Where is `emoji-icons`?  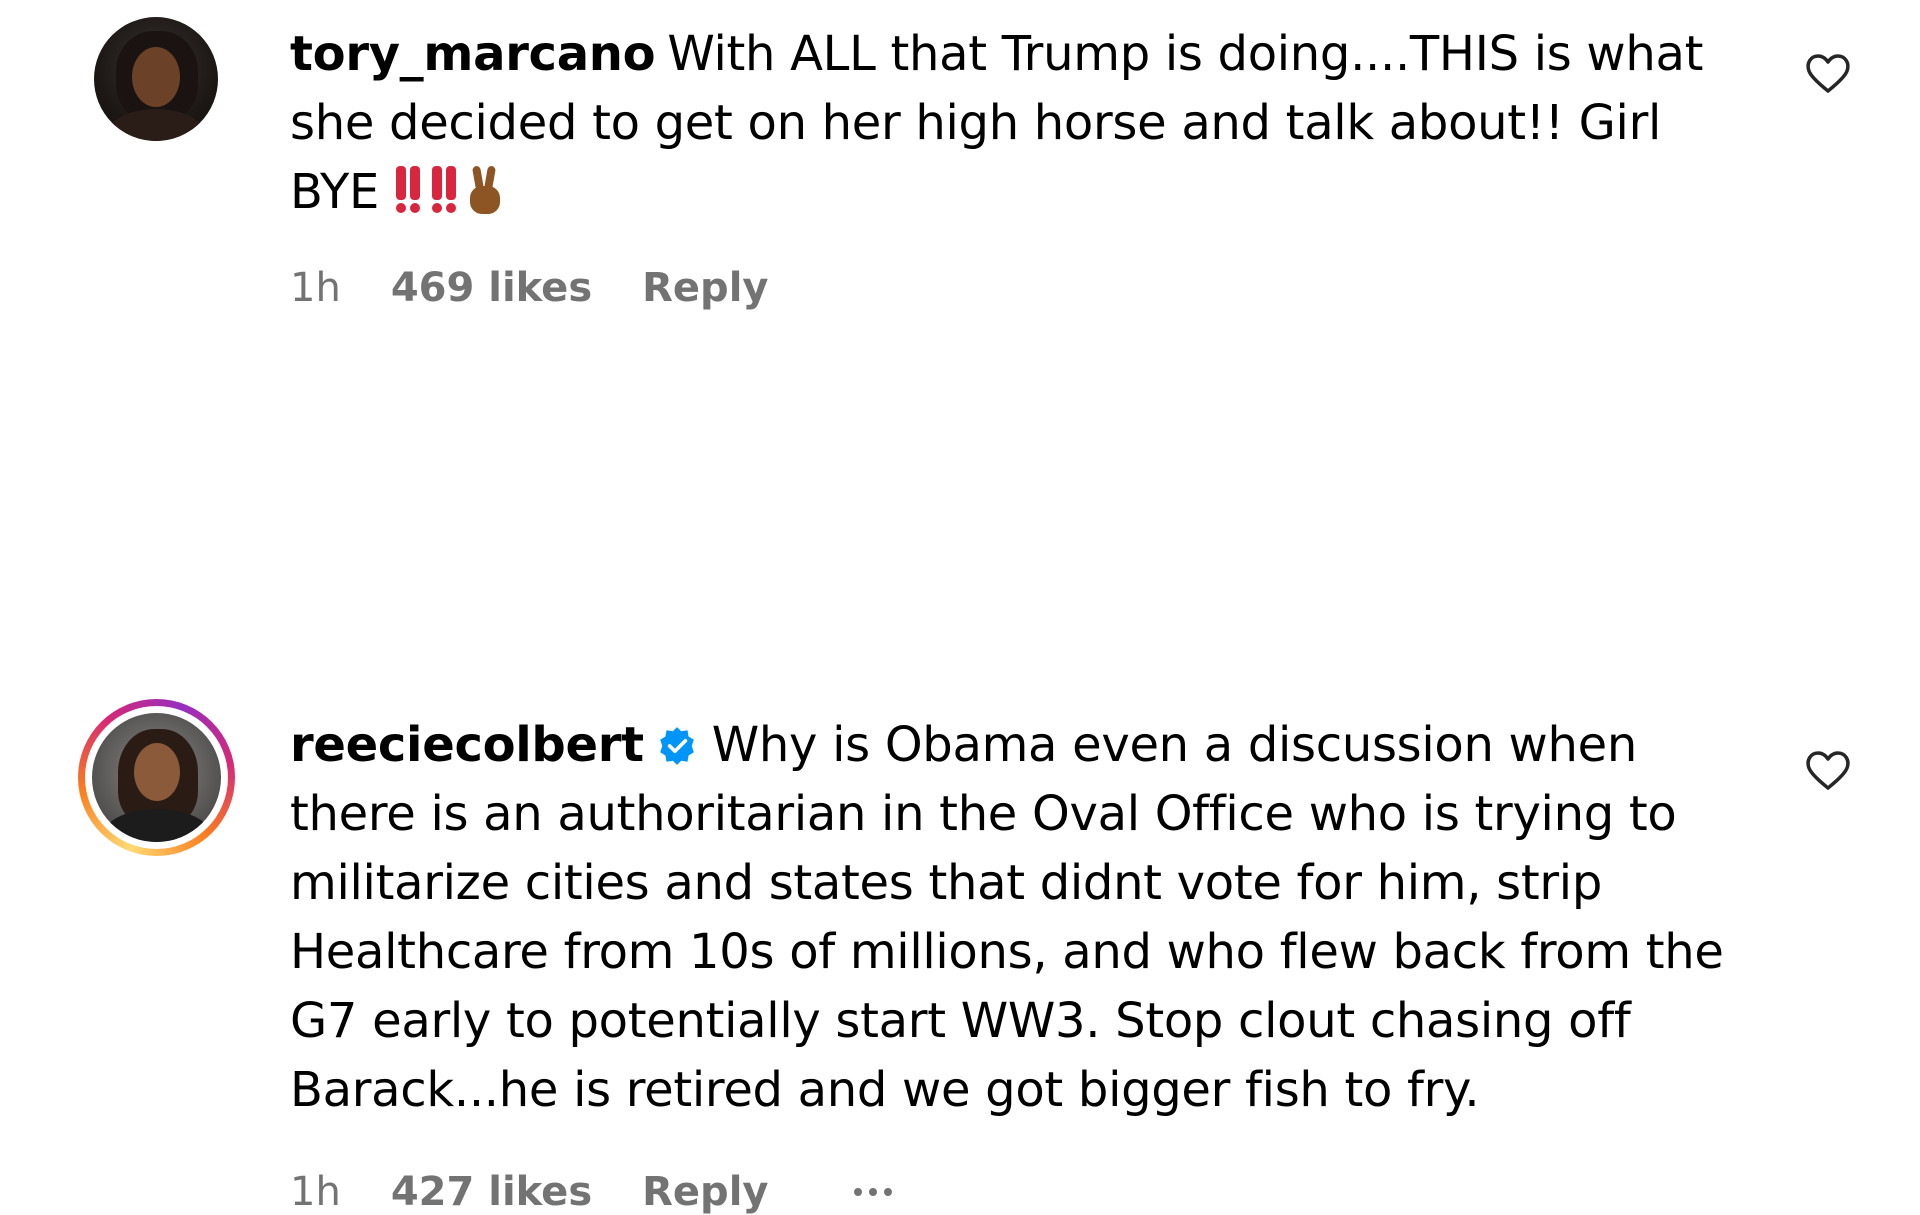 emoji-icons is located at coordinates (448, 190).